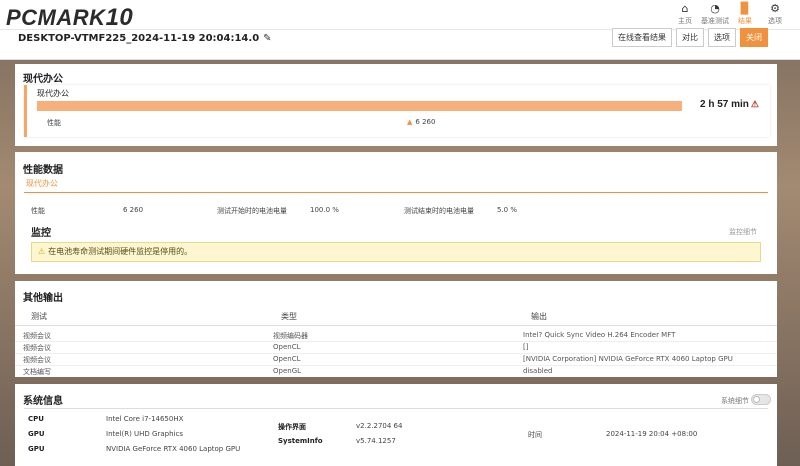 The width and height of the screenshot is (800, 466). Describe the element at coordinates (685, 8) in the screenshot. I see `home-icon: ⌂` at that location.